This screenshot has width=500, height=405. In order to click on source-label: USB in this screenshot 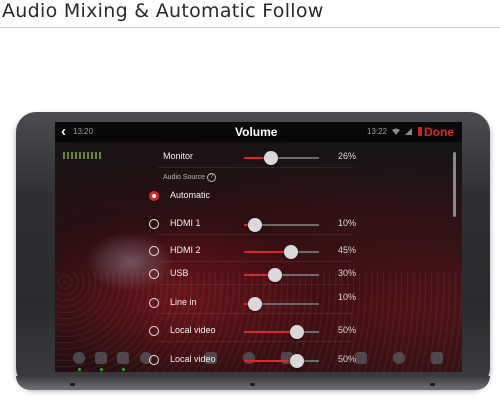, I will do `click(179, 273)`.